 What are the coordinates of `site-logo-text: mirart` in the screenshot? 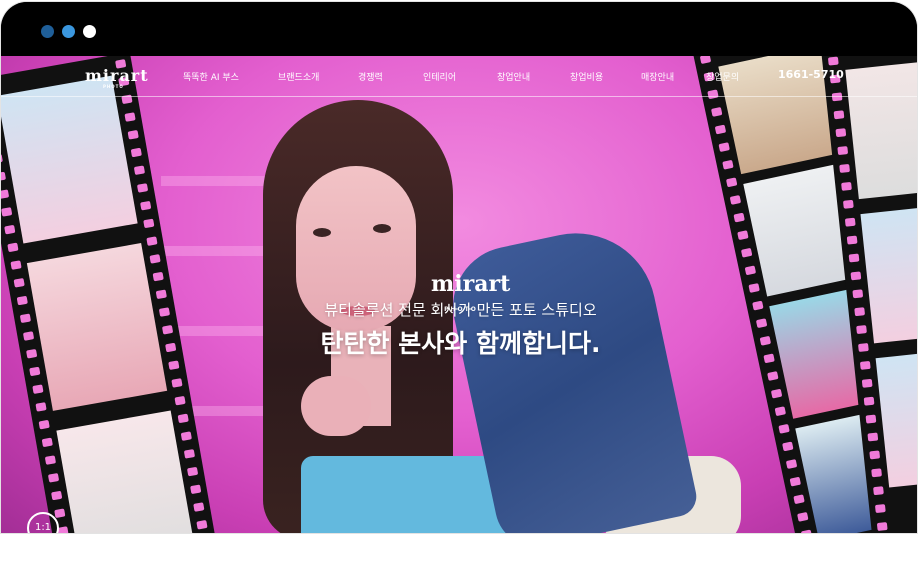 It's located at (117, 75).